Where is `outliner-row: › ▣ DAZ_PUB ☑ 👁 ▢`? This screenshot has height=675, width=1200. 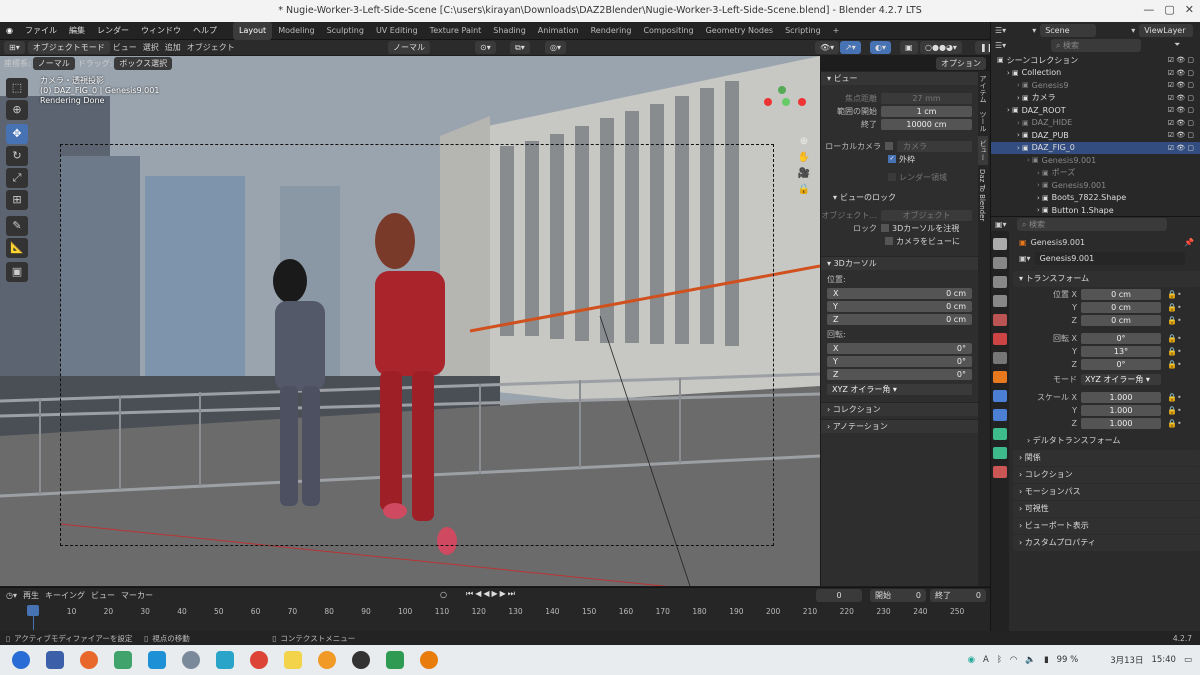
outliner-row: › ▣ DAZ_PUB ☑ 👁 ▢ is located at coordinates (1095, 135).